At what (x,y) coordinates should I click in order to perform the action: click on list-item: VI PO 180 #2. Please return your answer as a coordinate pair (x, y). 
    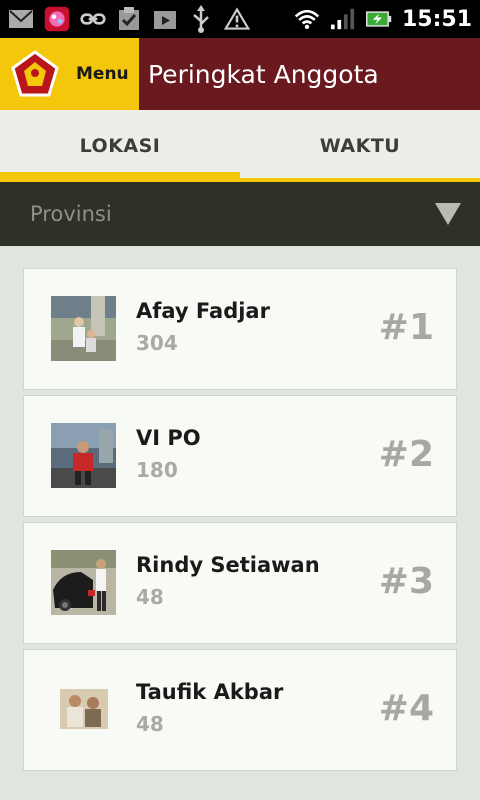
    Looking at the image, I should click on (240, 456).